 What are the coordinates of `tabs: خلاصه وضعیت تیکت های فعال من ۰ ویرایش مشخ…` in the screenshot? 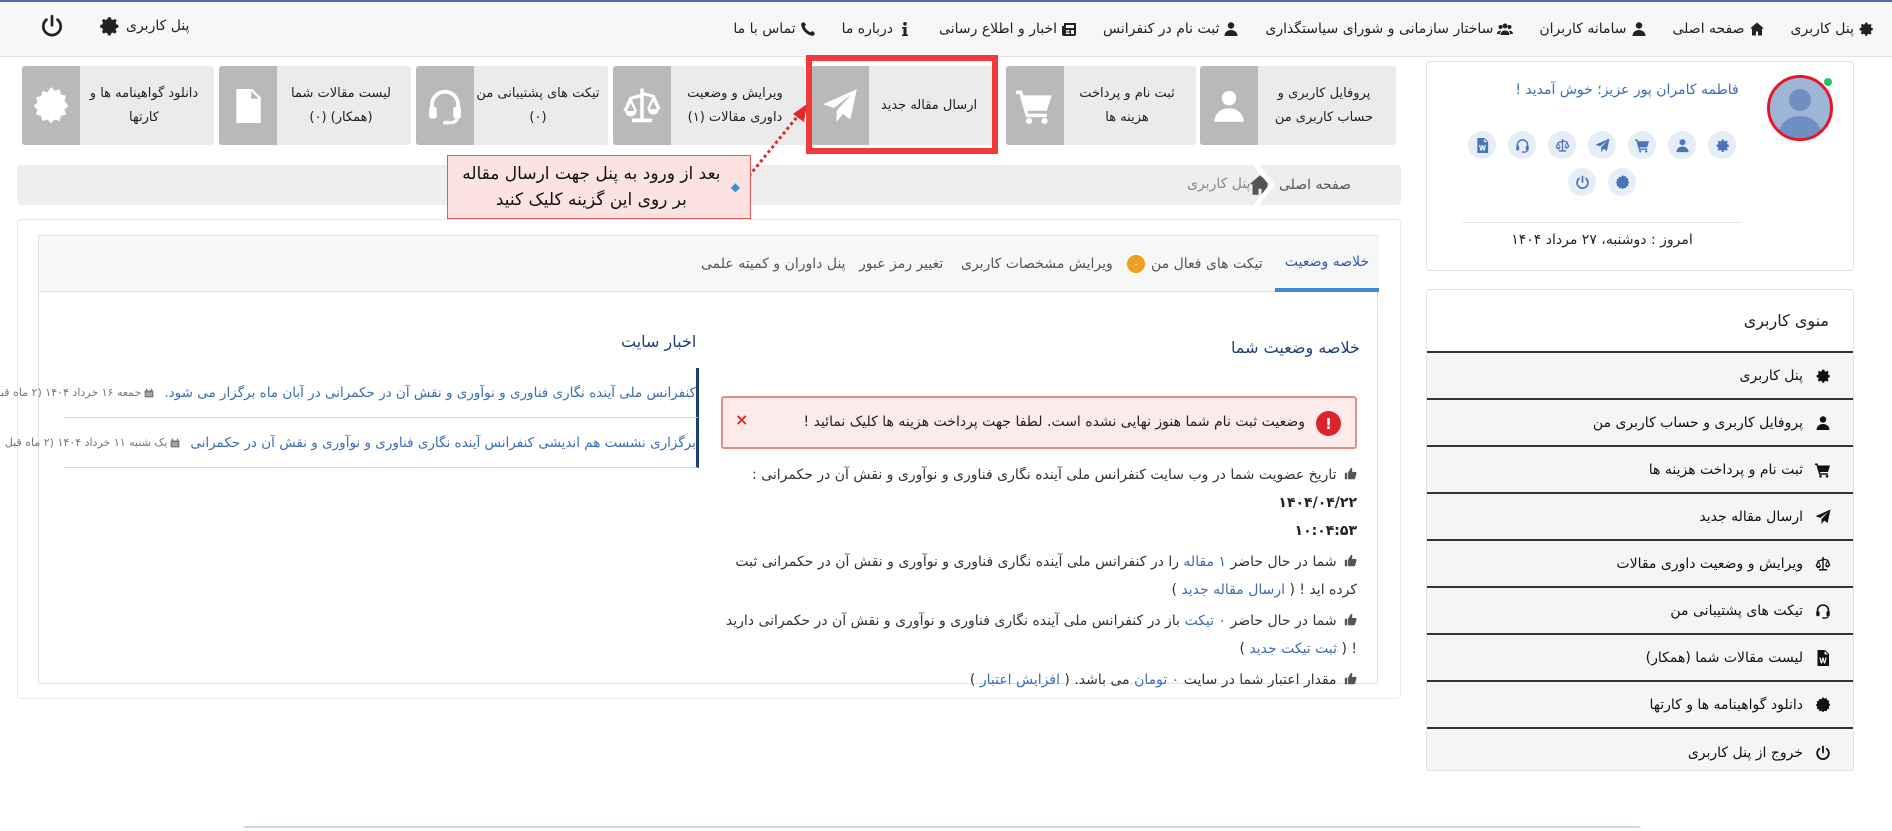 It's located at (709, 264).